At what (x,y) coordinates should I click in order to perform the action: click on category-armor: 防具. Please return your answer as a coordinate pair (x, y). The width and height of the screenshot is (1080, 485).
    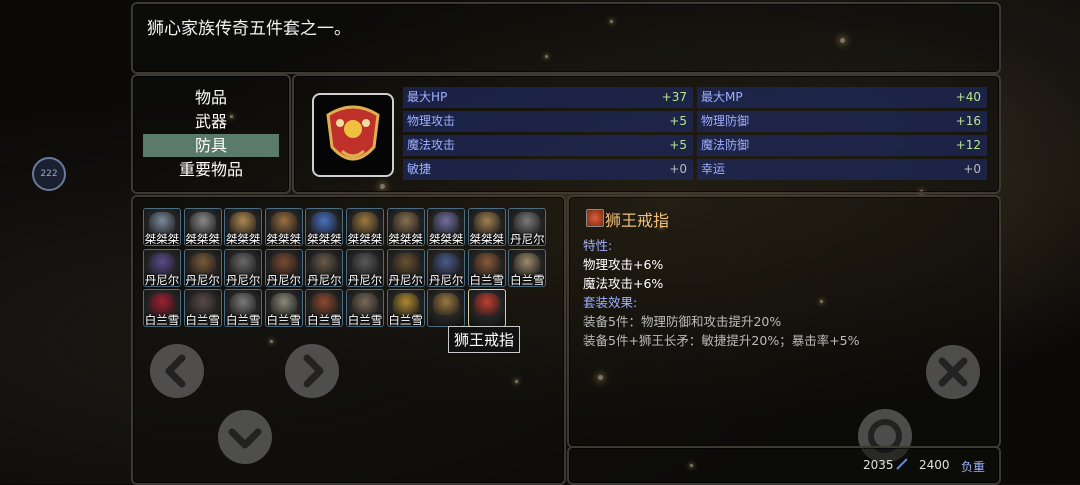
    Looking at the image, I should click on (211, 145).